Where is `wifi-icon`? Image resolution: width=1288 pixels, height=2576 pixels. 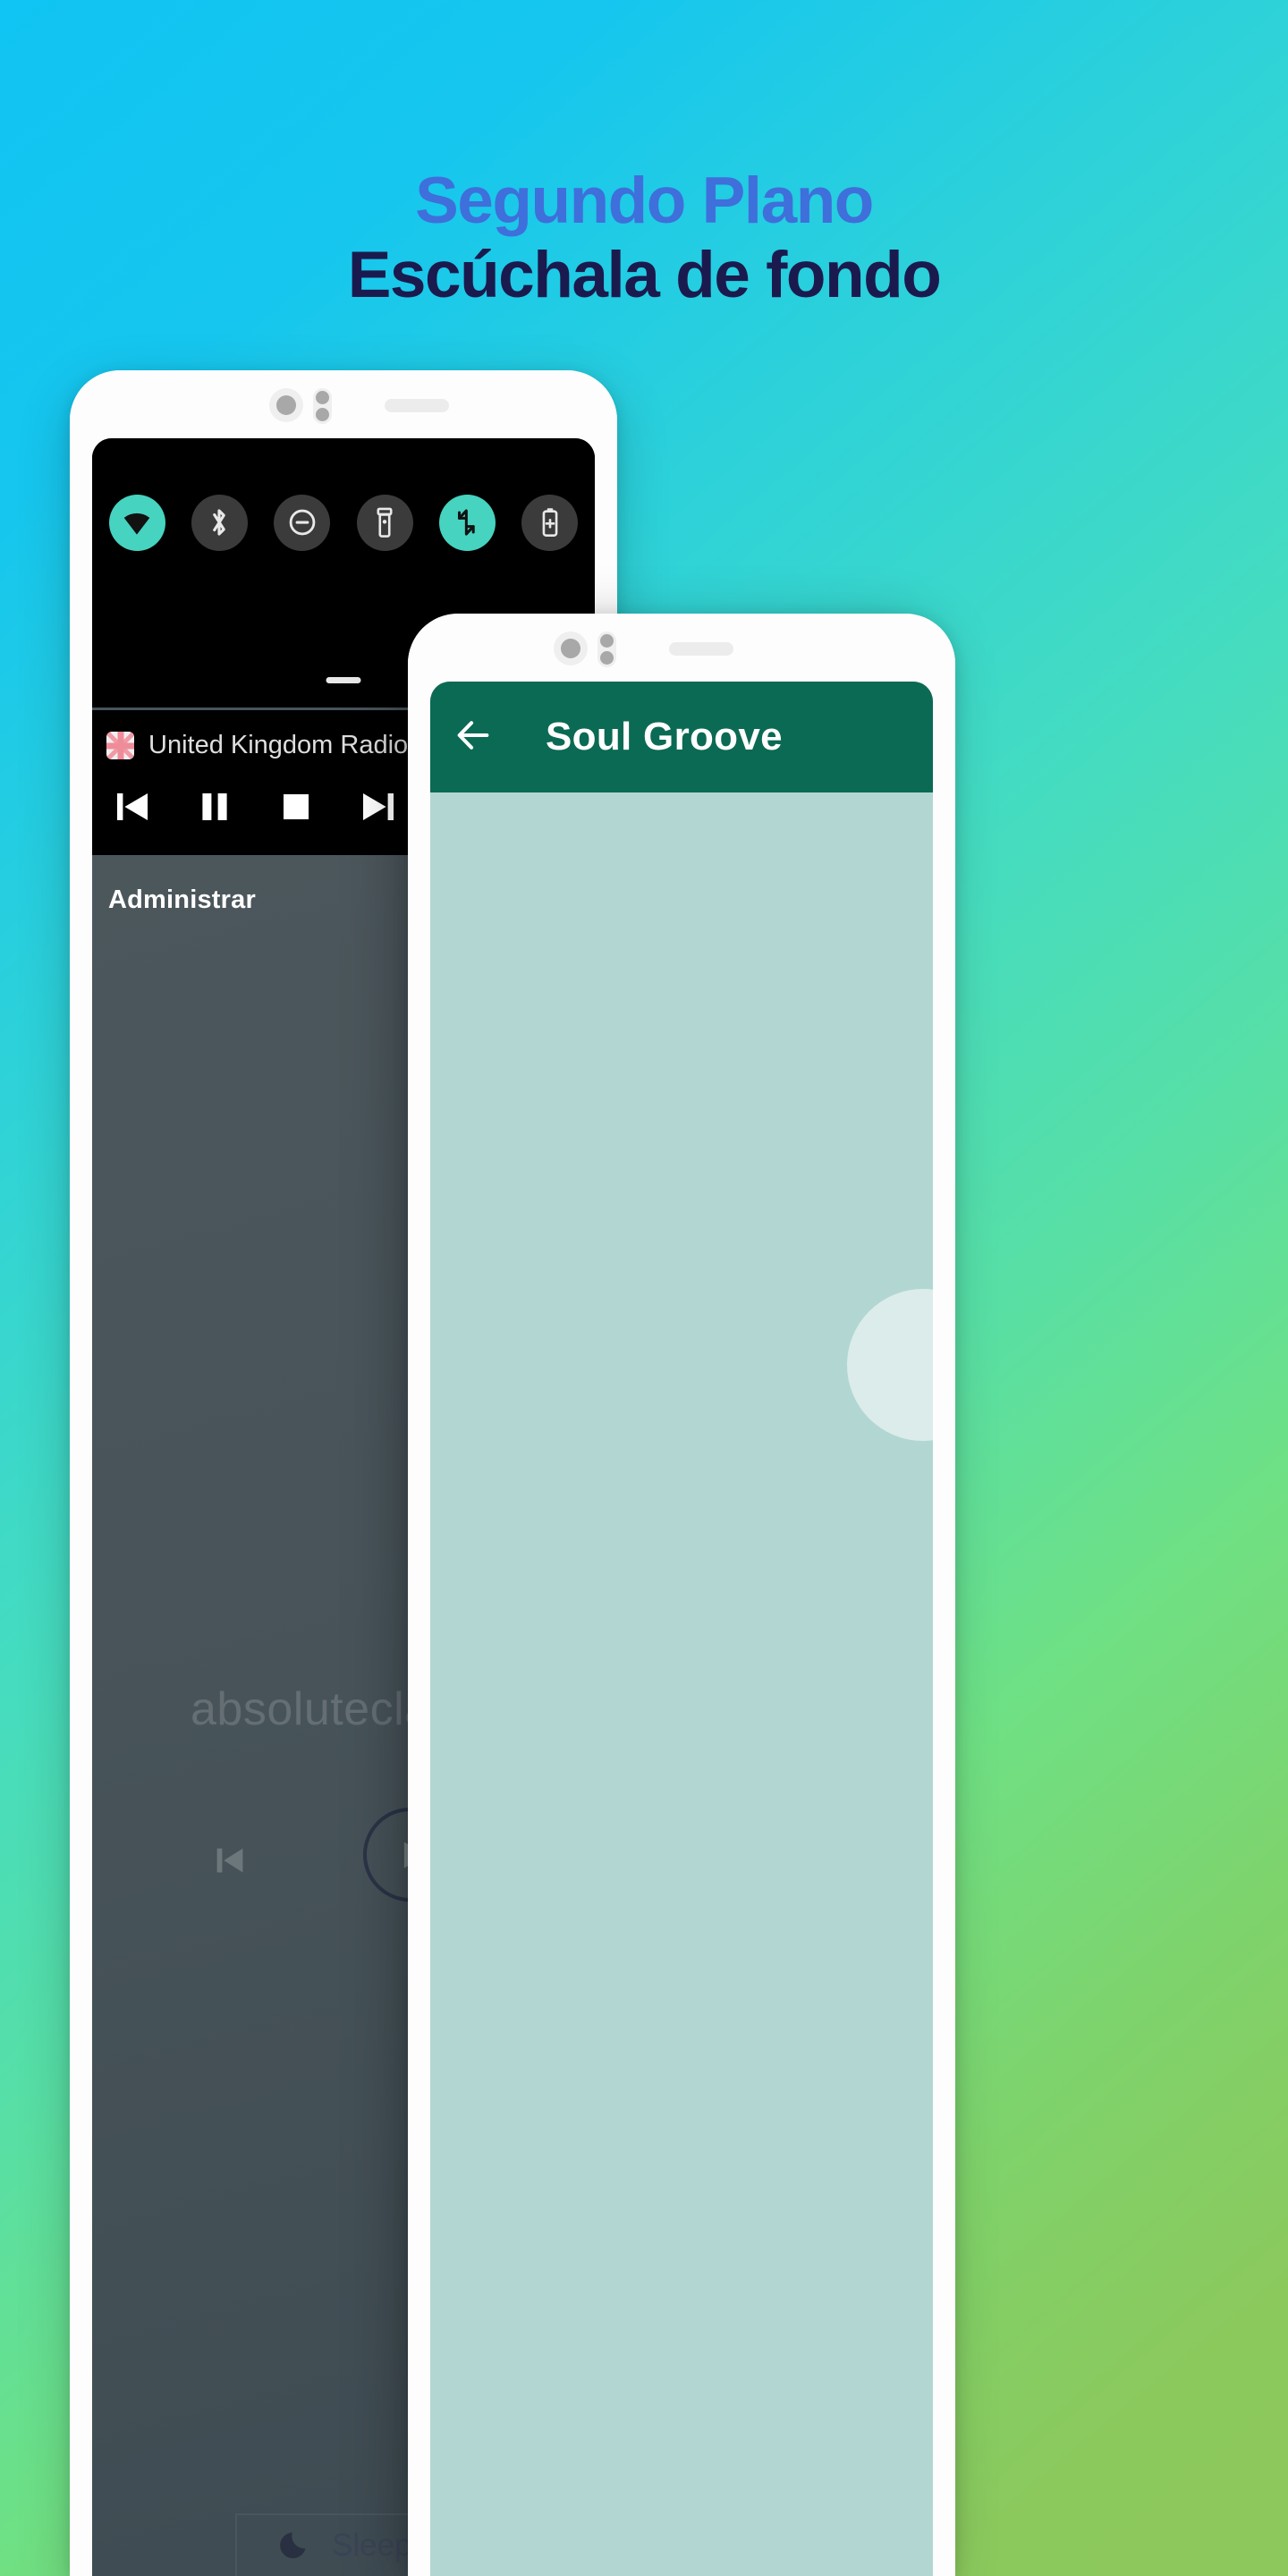
wifi-icon is located at coordinates (136, 522).